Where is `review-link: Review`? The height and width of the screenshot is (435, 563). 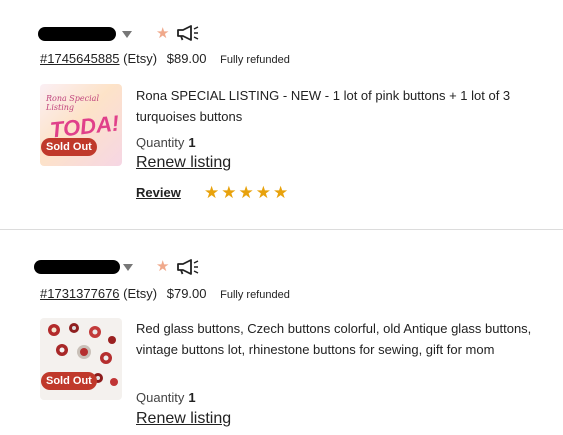
review-link: Review is located at coordinates (158, 193).